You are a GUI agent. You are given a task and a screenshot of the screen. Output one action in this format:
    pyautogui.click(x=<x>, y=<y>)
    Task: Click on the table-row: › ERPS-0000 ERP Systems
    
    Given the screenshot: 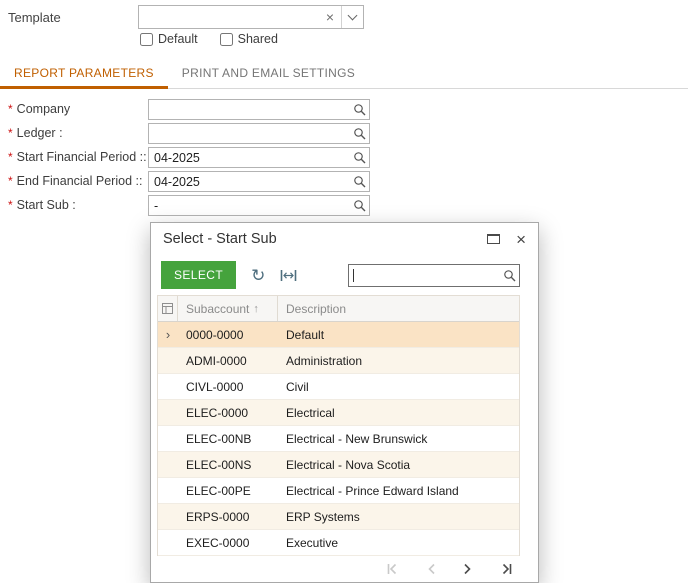 What is the action you would take?
    pyautogui.click(x=338, y=517)
    